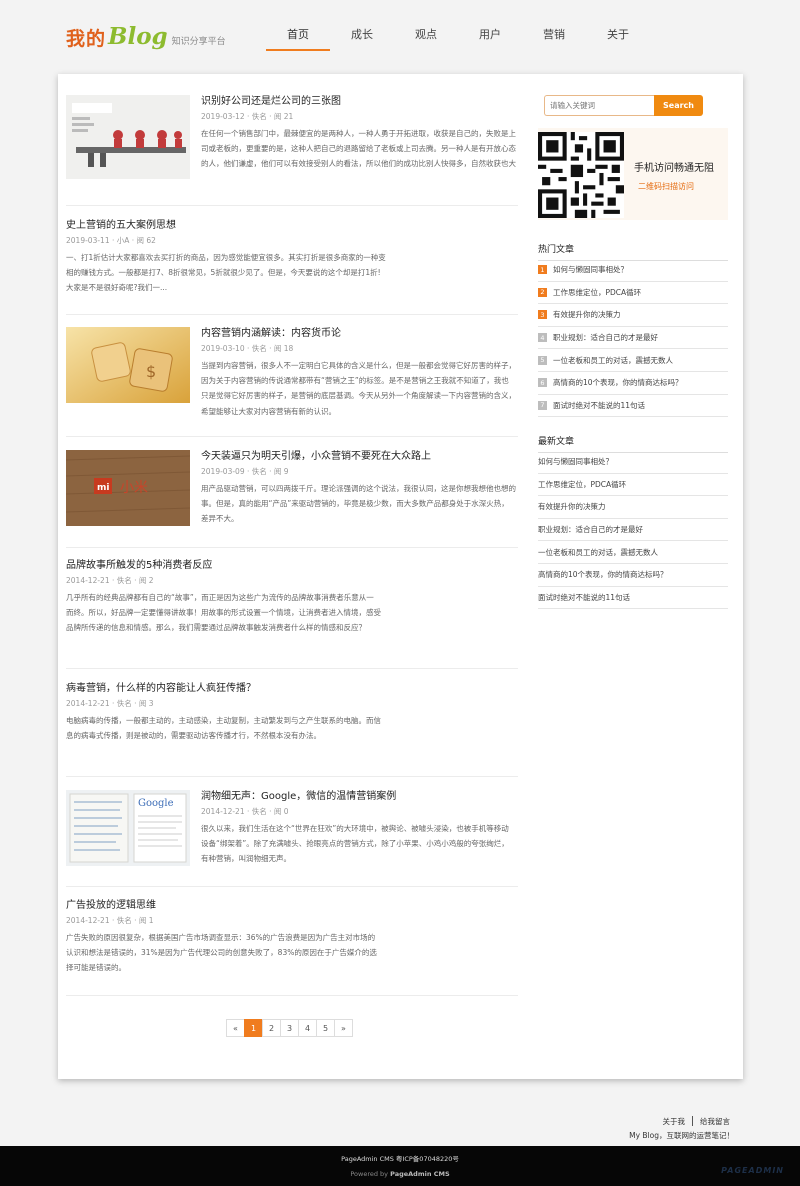 The height and width of the screenshot is (1186, 800). What do you see at coordinates (253, 1028) in the screenshot?
I see `pager-page-1: 1` at bounding box center [253, 1028].